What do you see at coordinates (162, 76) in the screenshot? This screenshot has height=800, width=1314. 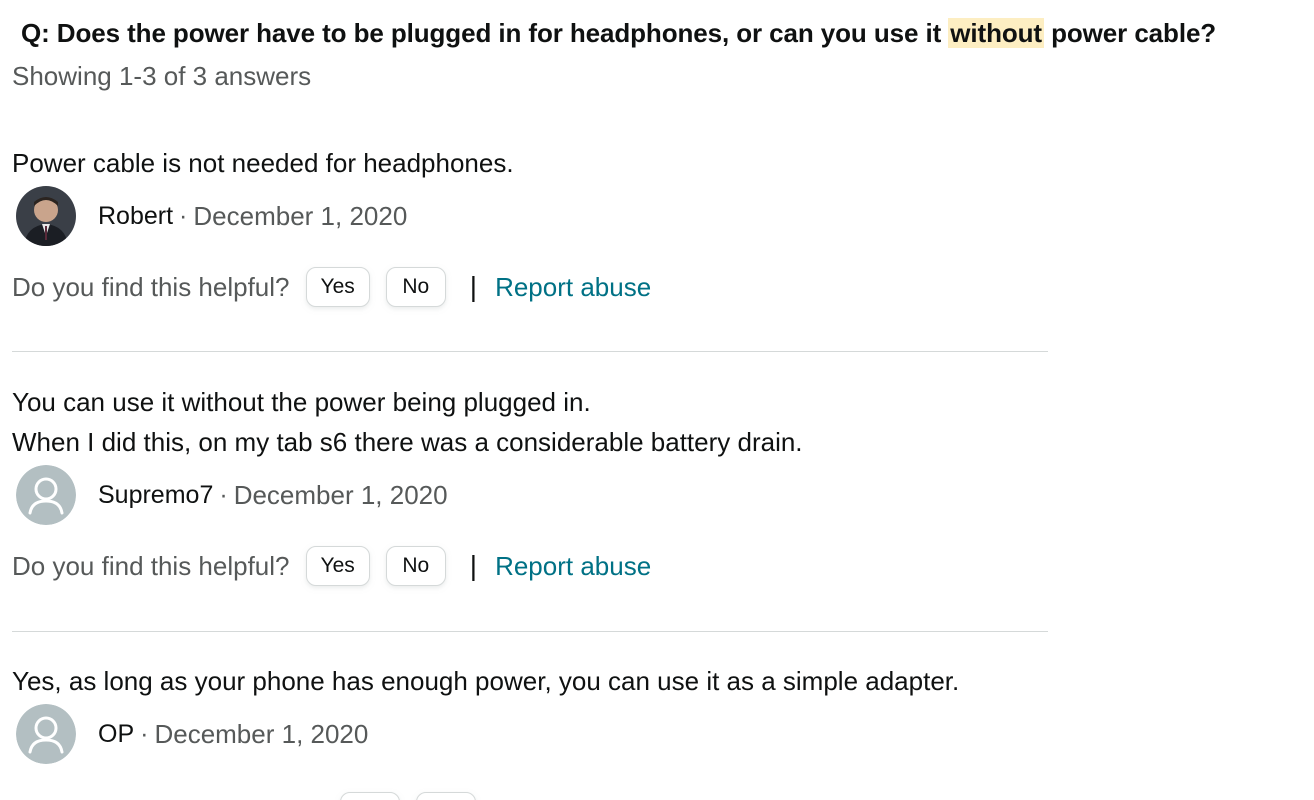 I see `answer-count: Showing 1-3 of 3 answers` at bounding box center [162, 76].